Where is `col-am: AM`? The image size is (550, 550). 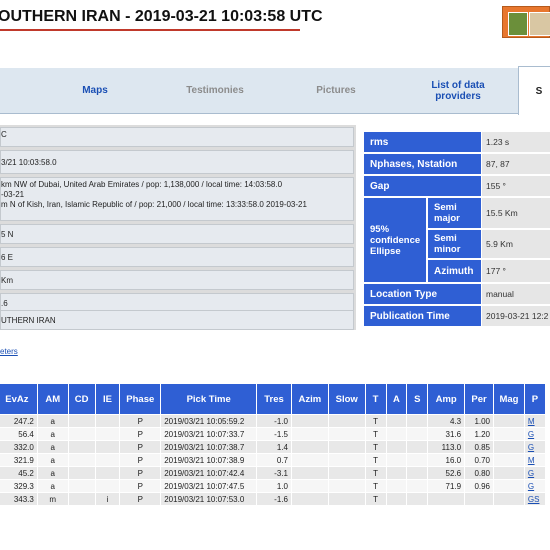
col-am: AM is located at coordinates (52, 399).